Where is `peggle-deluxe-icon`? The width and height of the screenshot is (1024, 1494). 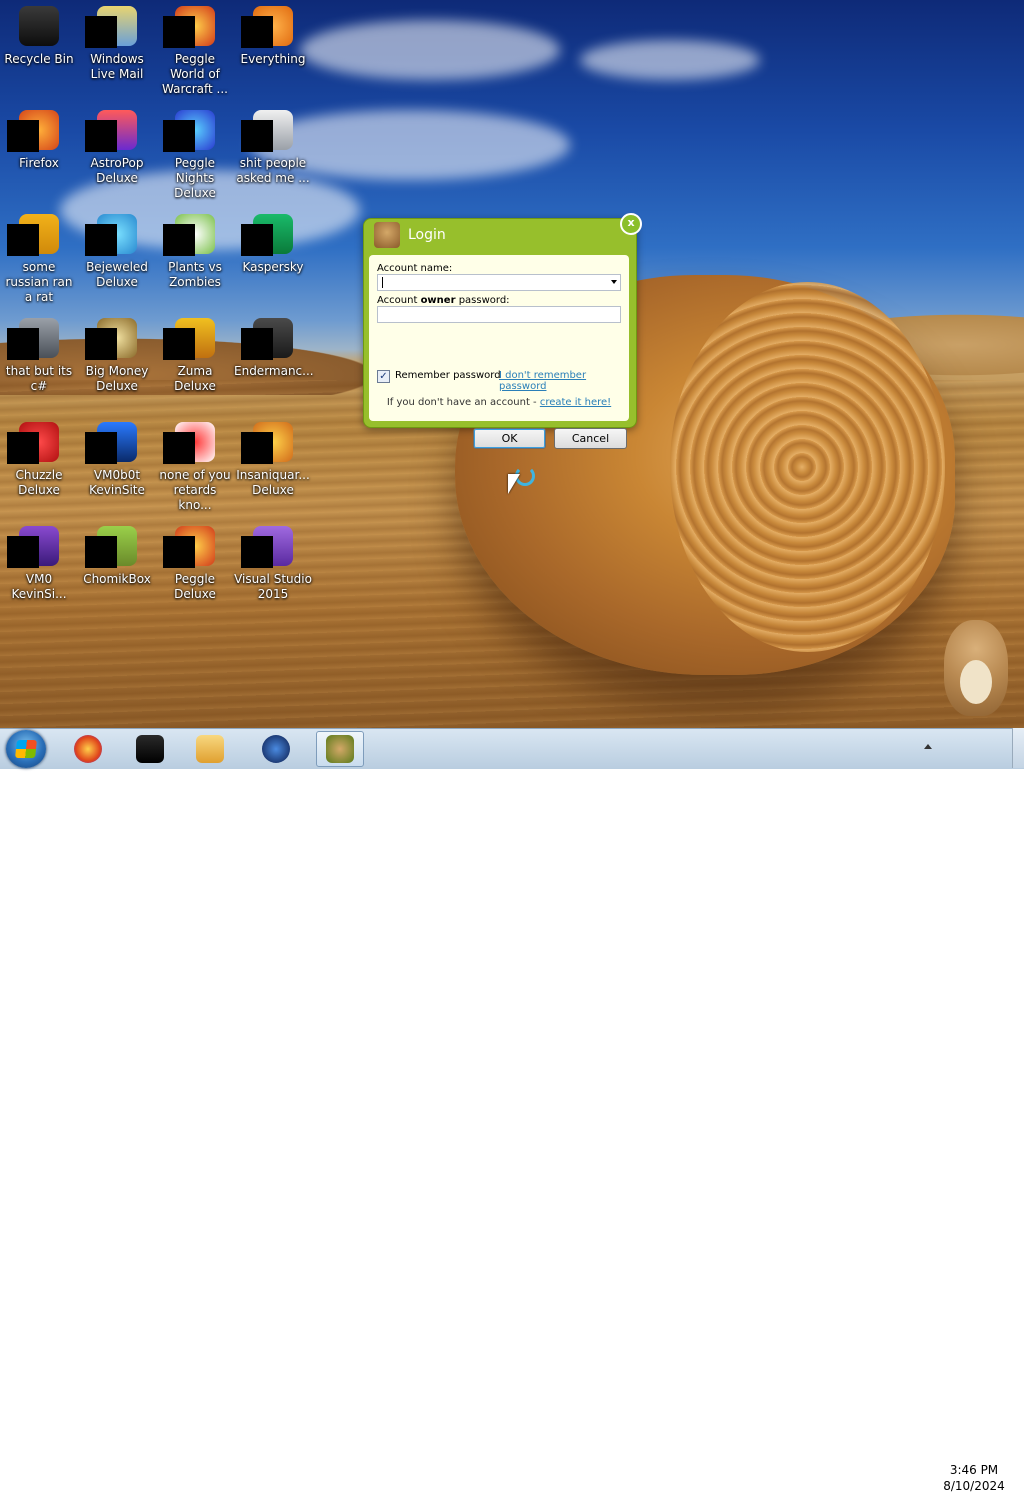 peggle-deluxe-icon is located at coordinates (191, 546).